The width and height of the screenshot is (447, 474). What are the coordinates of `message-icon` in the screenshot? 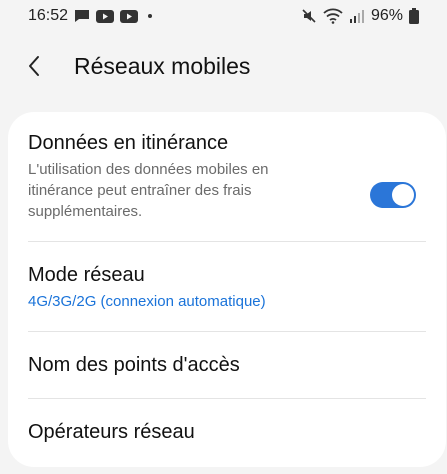 It's located at (82, 16).